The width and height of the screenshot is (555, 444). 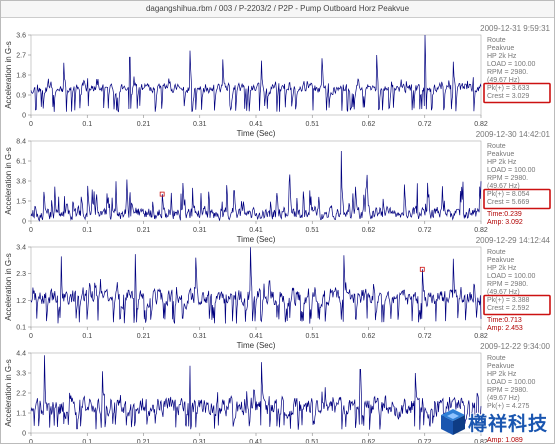 I want to click on watermark: 樽祥科技, so click(x=496, y=422).